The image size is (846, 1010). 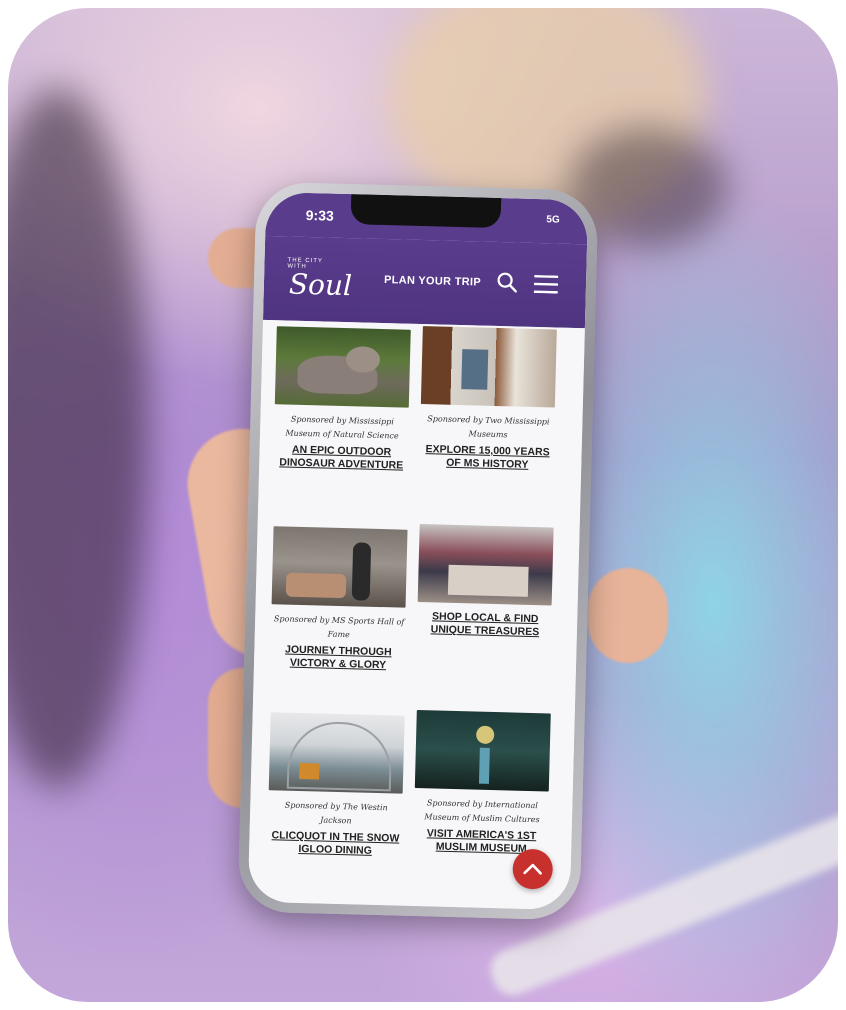 I want to click on card-sponsor: Sponsored by The Westin Jackson, so click(x=336, y=813).